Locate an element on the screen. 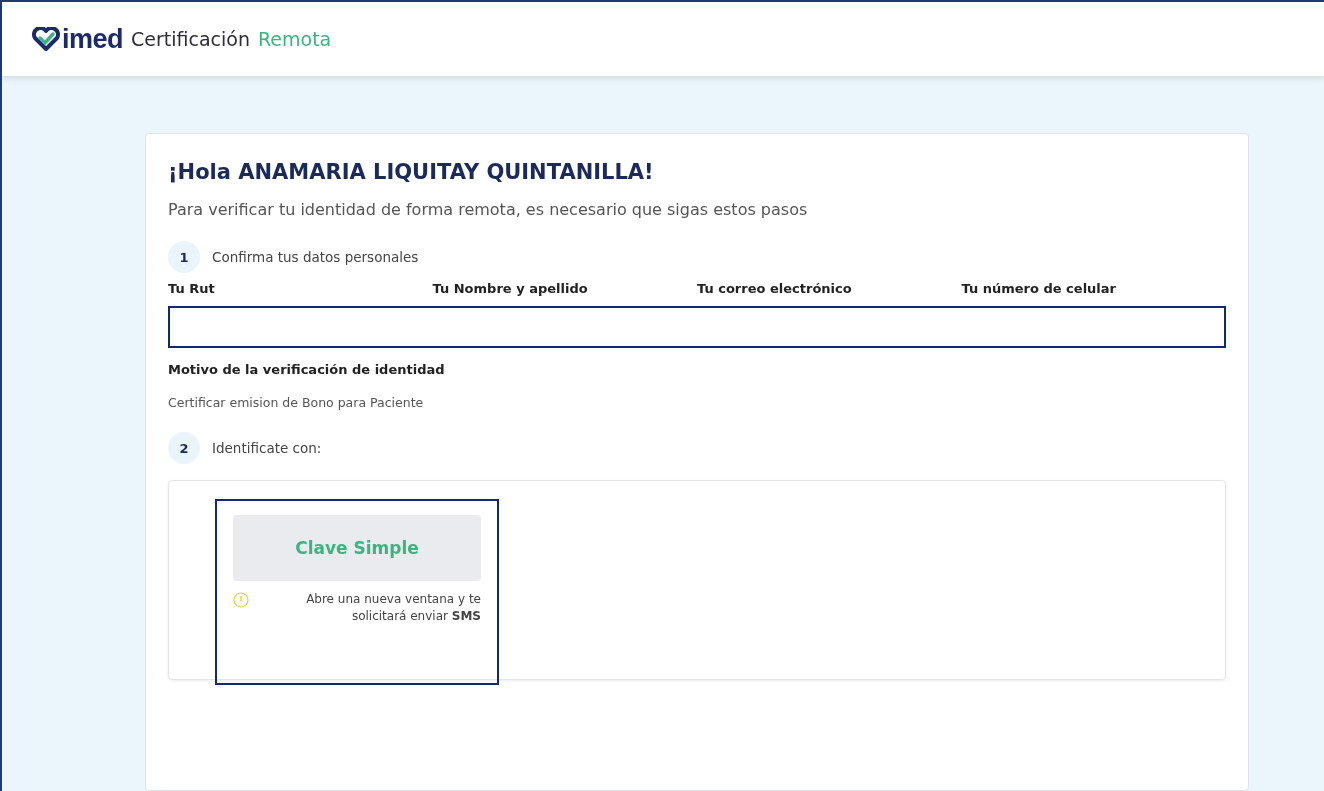 Image resolution: width=1324 pixels, height=791 pixels. reason-value: Certificar emision de Bono para Paciente is located at coordinates (296, 402).